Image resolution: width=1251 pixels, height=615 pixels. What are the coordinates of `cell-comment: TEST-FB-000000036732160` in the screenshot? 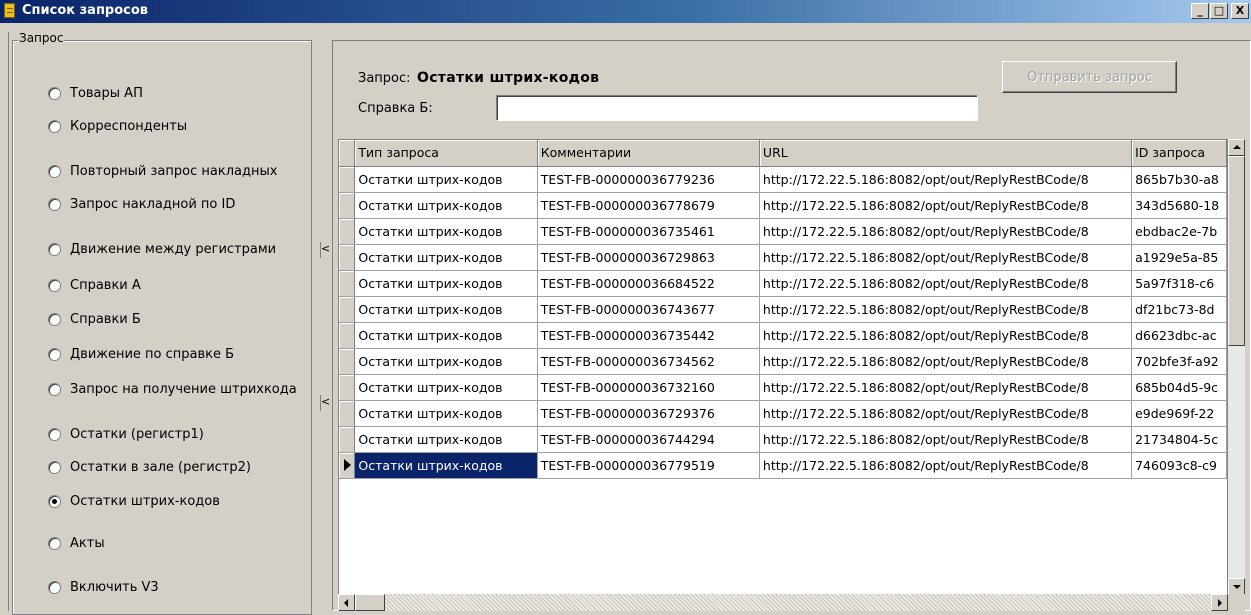 It's located at (648, 387).